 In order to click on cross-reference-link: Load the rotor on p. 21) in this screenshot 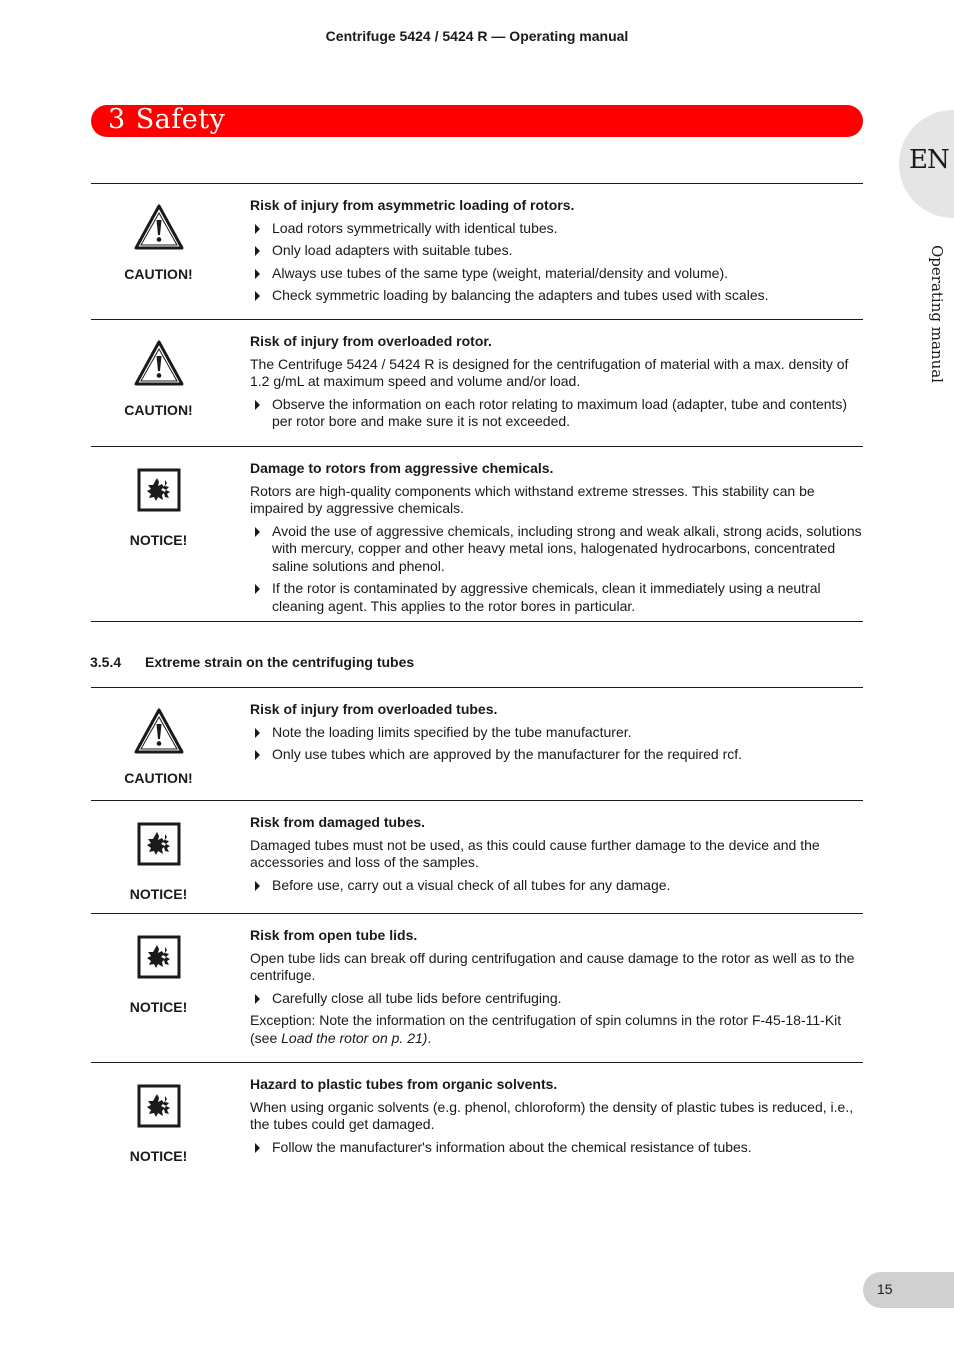, I will do `click(354, 1038)`.